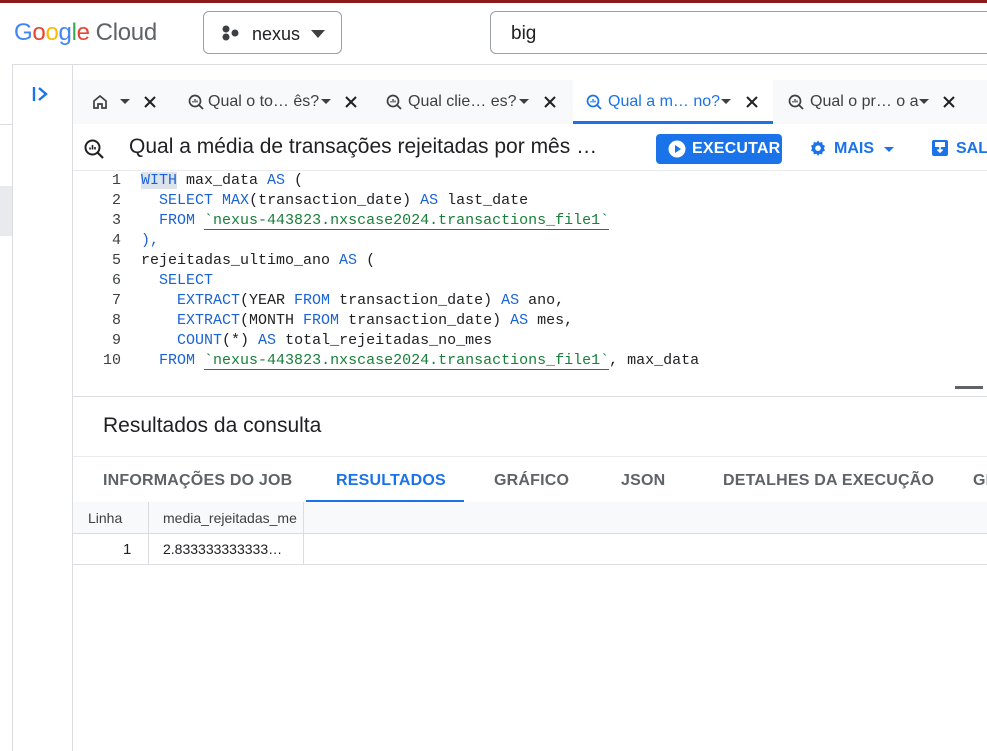 The width and height of the screenshot is (987, 751). I want to click on line-number: 5, so click(116, 260).